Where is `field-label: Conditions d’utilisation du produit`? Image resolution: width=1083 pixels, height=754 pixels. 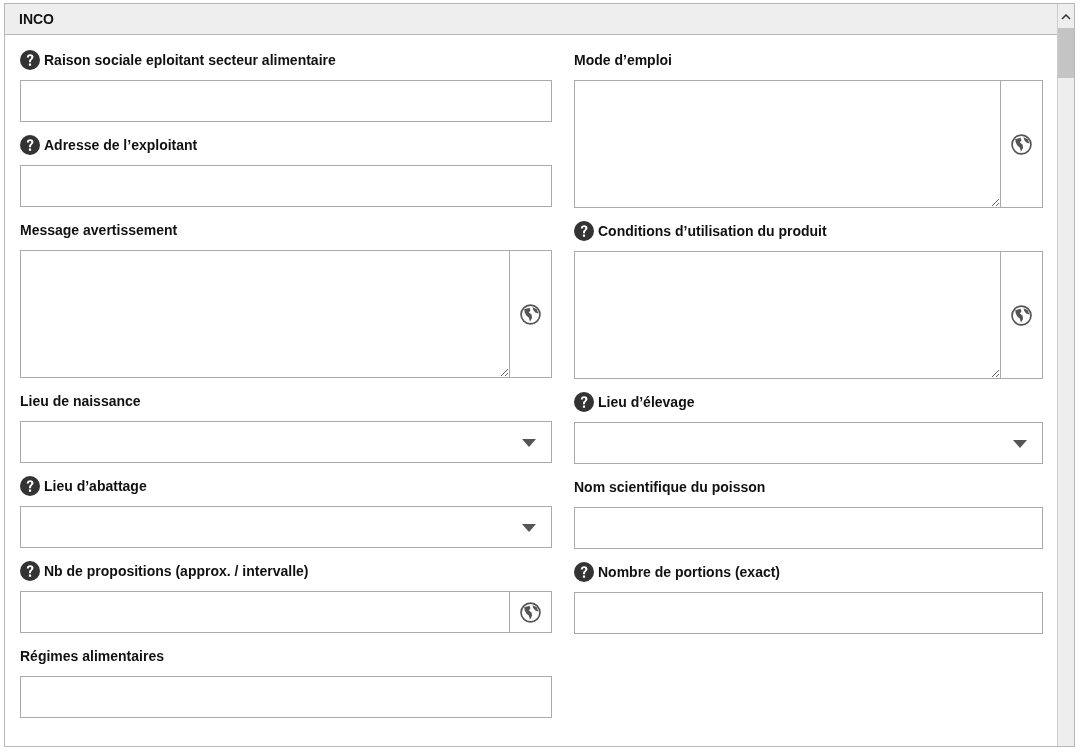 field-label: Conditions d’utilisation du produit is located at coordinates (712, 231).